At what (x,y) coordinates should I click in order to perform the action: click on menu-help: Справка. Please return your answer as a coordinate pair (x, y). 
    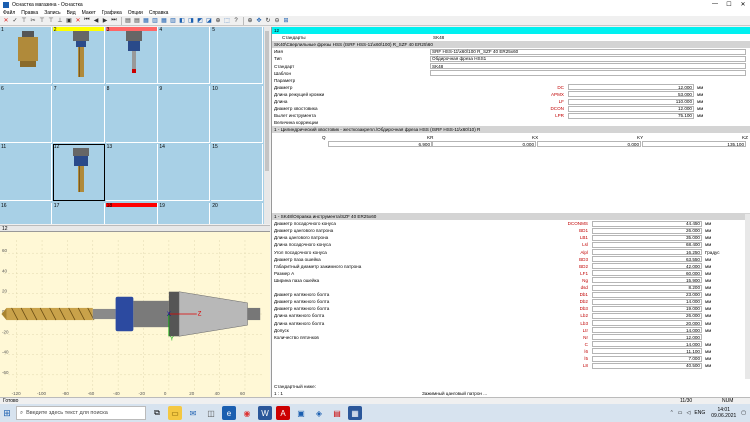
    Looking at the image, I should click on (159, 13).